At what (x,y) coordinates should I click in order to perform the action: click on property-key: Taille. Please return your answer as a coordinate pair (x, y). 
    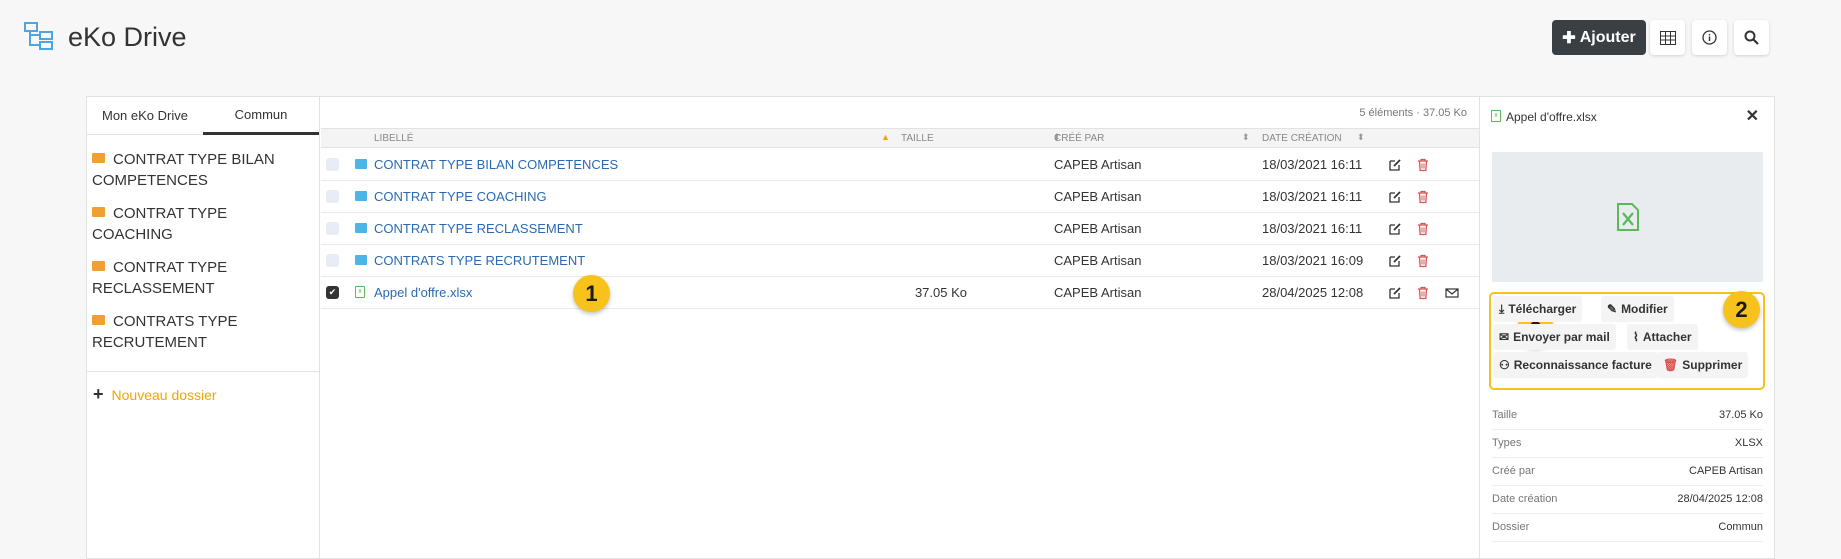
    Looking at the image, I should click on (1505, 415).